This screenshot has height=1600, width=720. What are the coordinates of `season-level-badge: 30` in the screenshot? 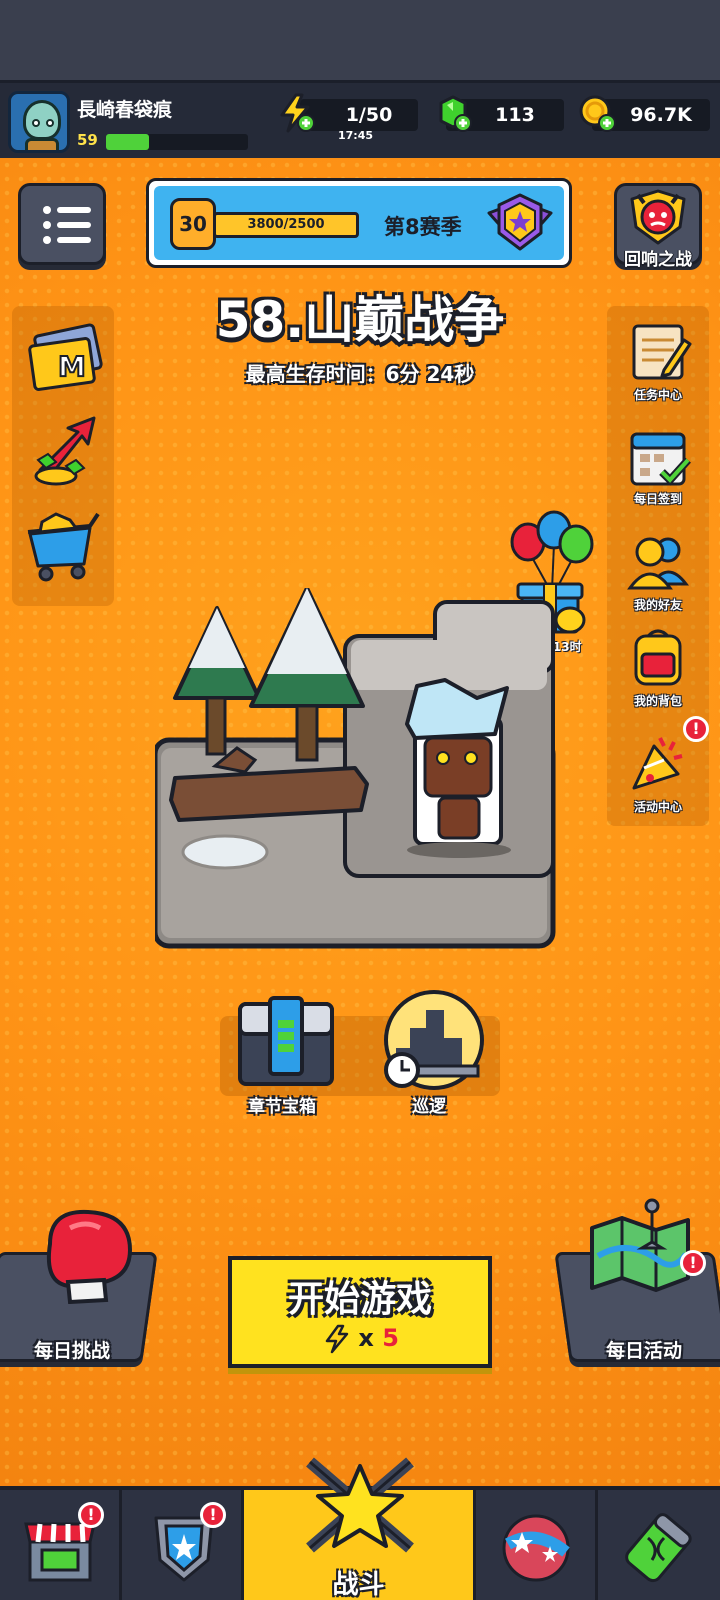 It's located at (193, 224).